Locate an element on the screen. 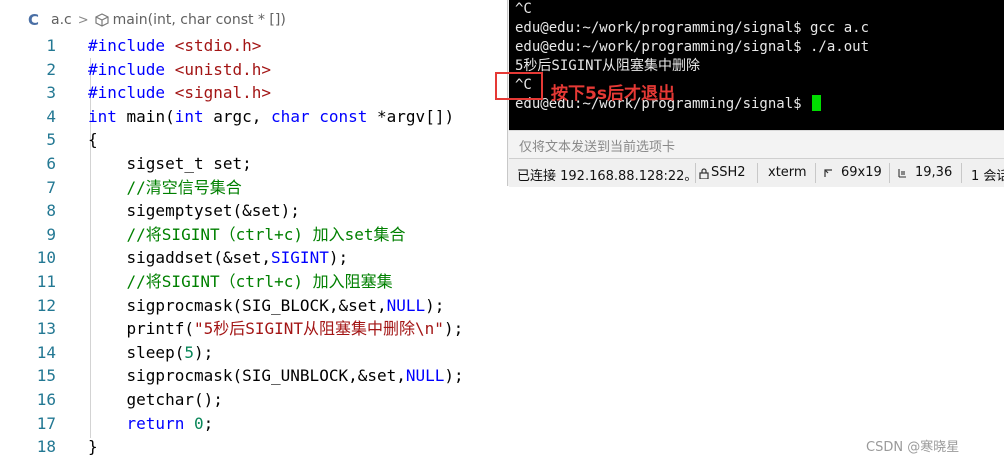 The image size is (1004, 463). cube-icon is located at coordinates (102, 20).